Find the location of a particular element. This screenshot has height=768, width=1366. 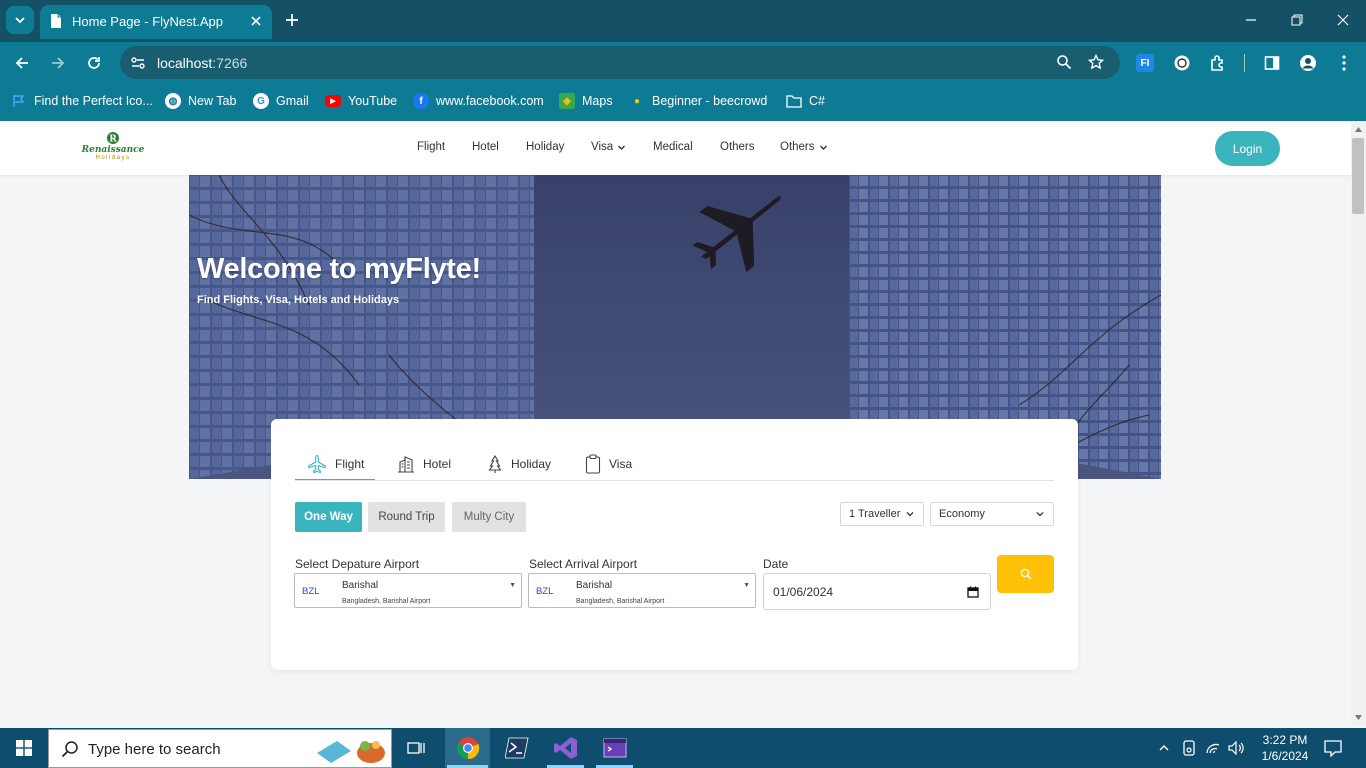

bookmark-maps: ◆ Maps is located at coordinates (586, 101).